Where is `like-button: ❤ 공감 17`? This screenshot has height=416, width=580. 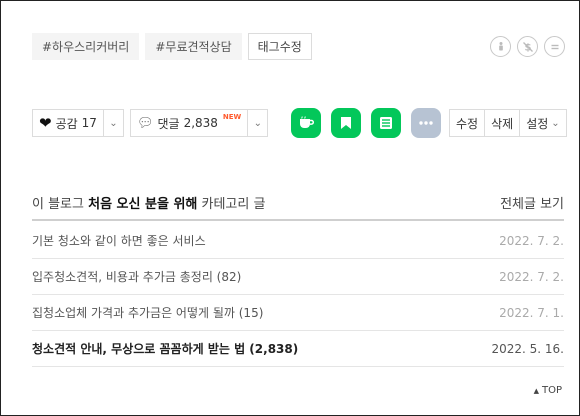 like-button: ❤ 공감 17 is located at coordinates (68, 123).